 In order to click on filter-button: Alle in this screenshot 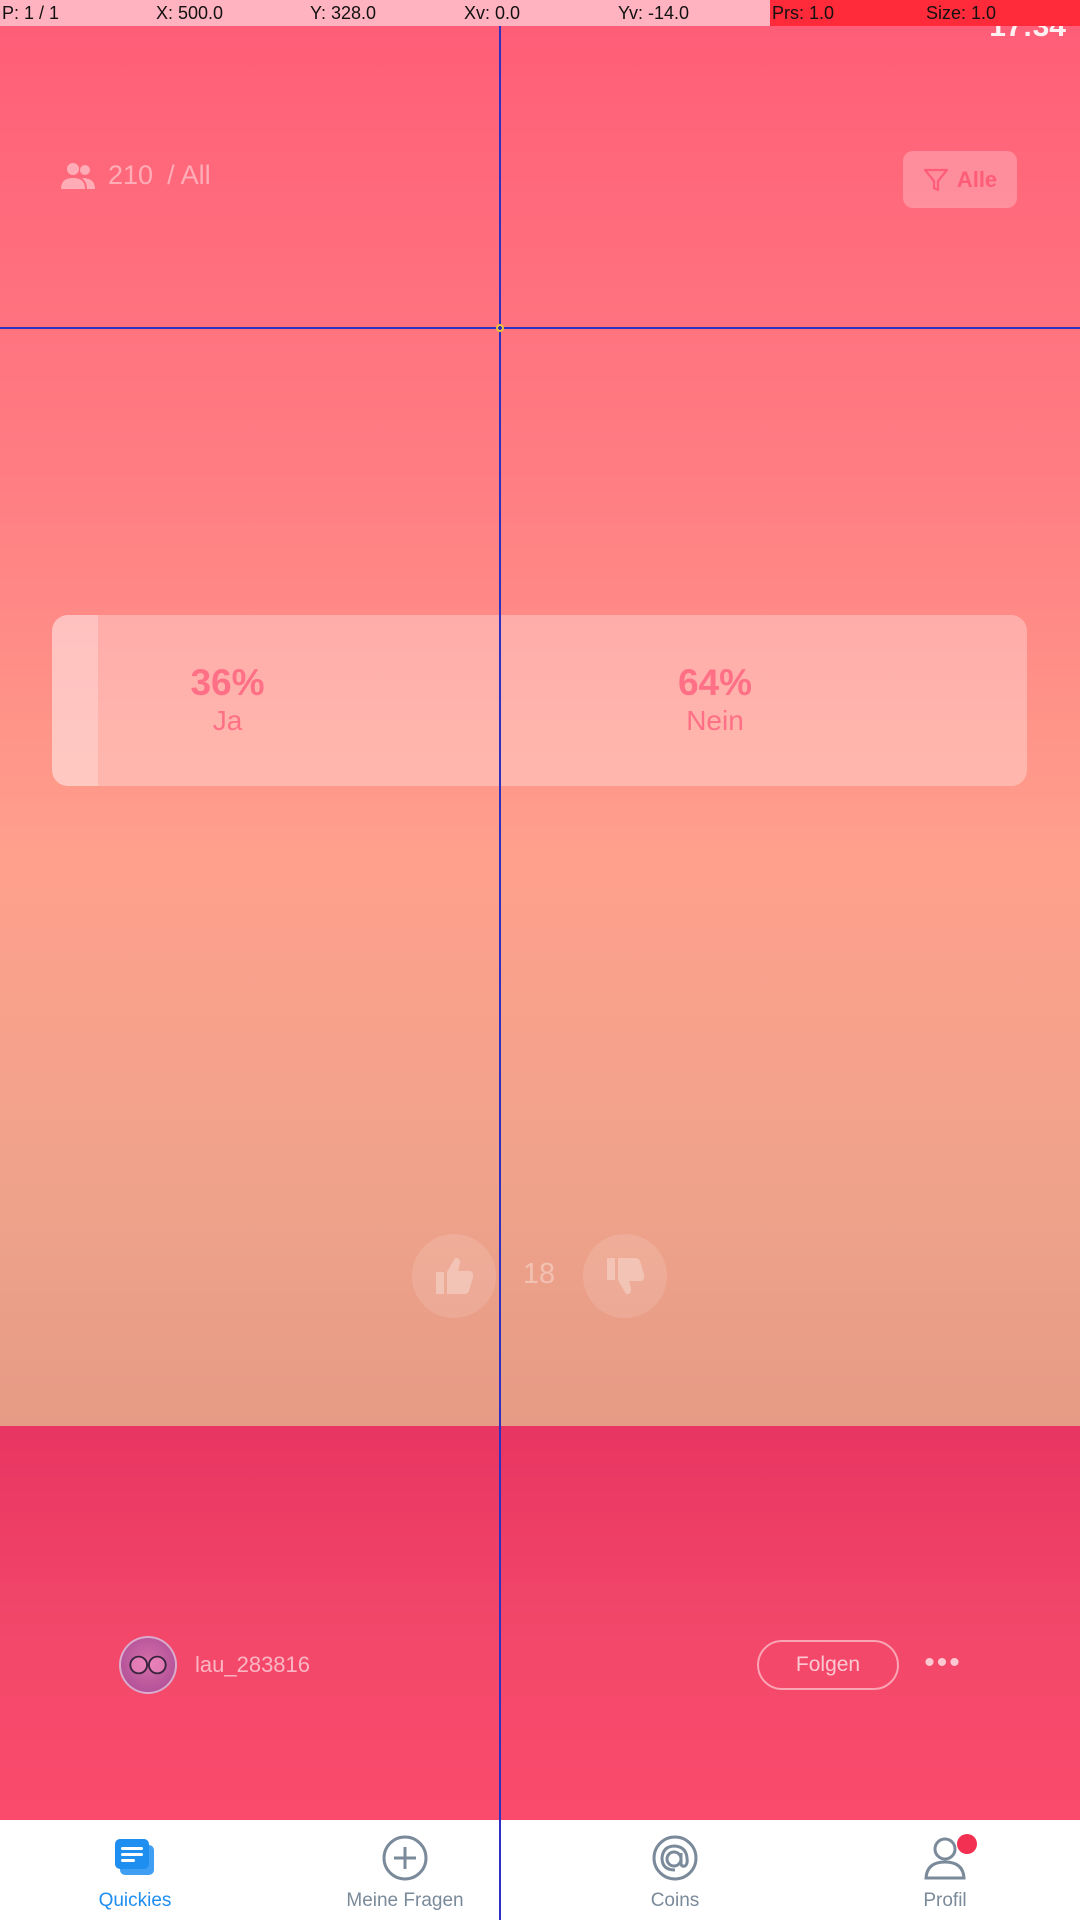, I will do `click(960, 179)`.